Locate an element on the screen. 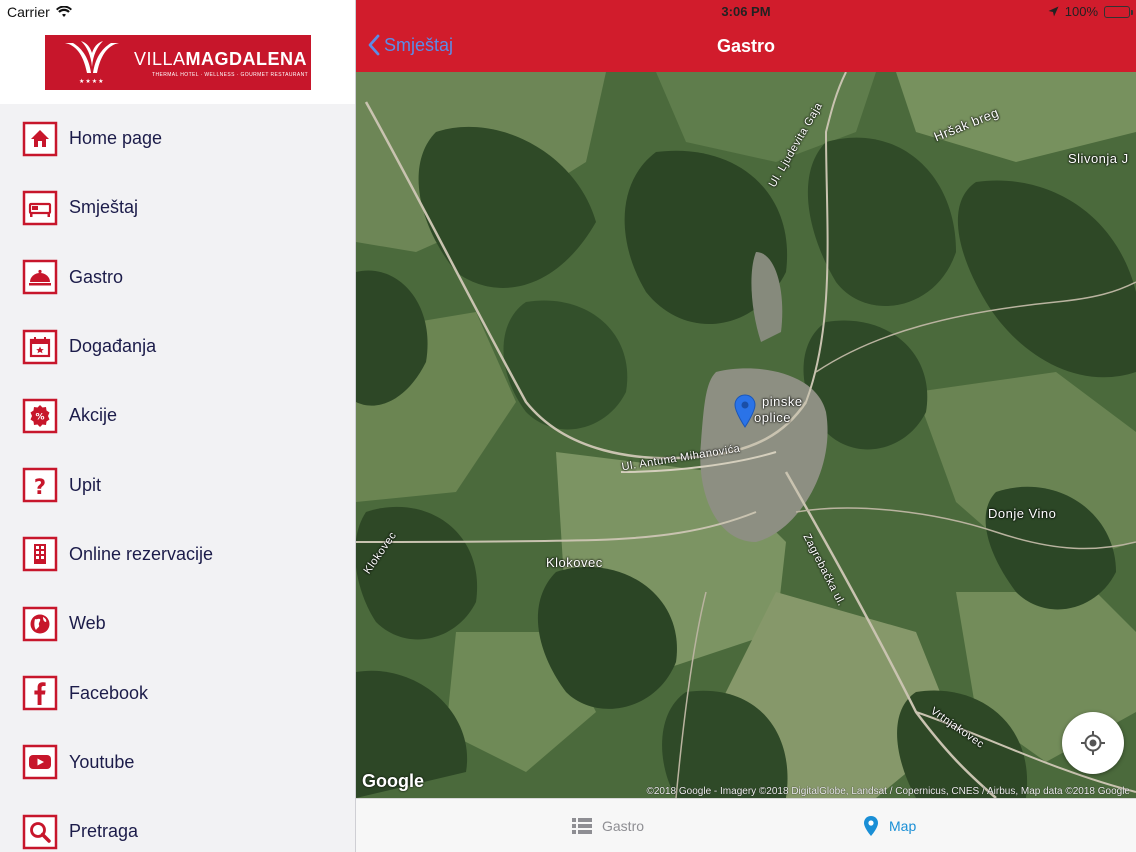 The image size is (1136, 852). crosshair-icon is located at coordinates (1093, 743).